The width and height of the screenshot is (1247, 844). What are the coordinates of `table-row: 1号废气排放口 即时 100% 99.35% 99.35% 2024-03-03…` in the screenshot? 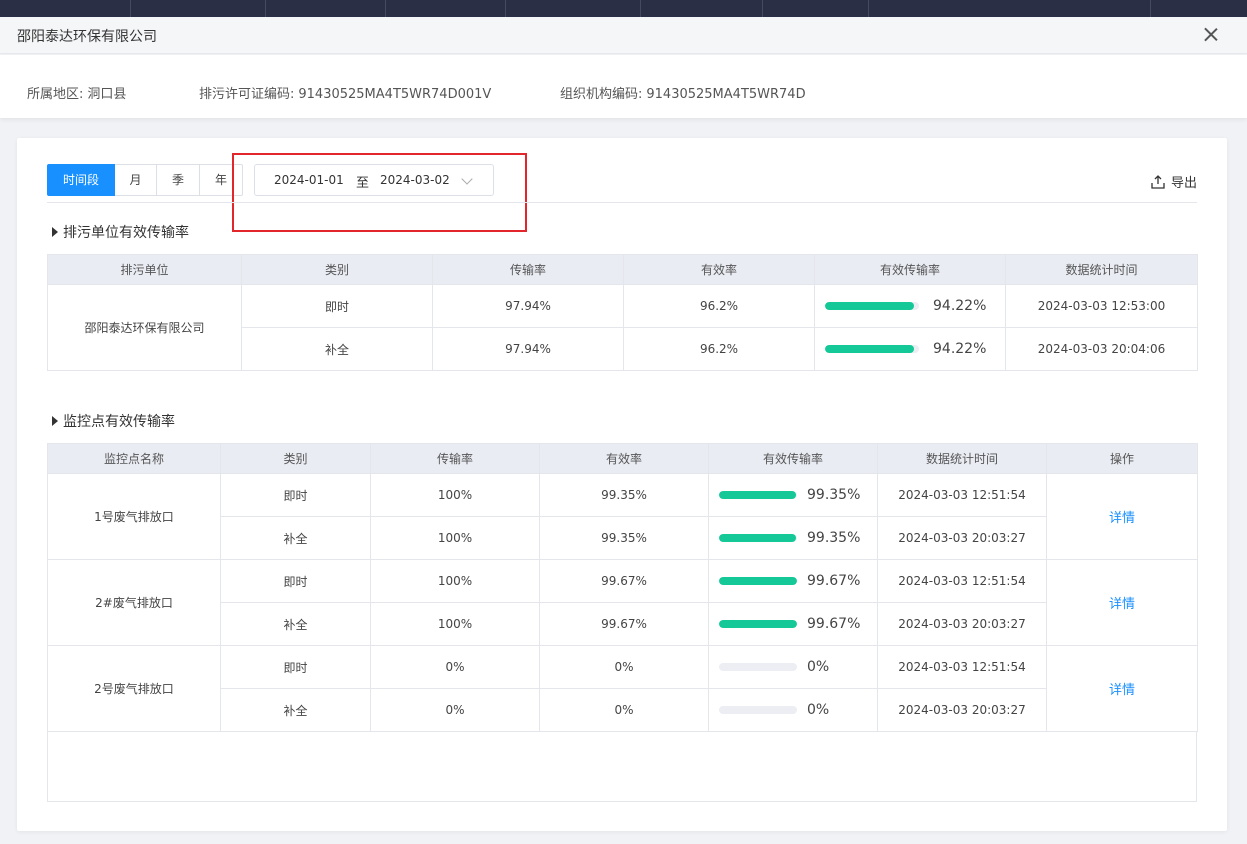 It's located at (622, 516).